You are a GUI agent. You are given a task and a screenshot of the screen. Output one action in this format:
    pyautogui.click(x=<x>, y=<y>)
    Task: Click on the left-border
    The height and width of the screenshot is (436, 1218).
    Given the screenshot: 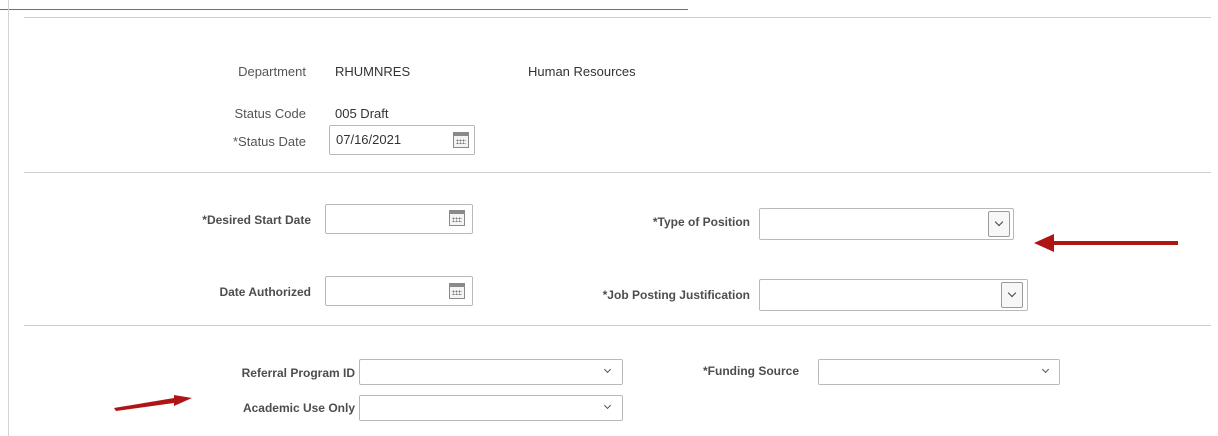 What is the action you would take?
    pyautogui.click(x=8, y=218)
    